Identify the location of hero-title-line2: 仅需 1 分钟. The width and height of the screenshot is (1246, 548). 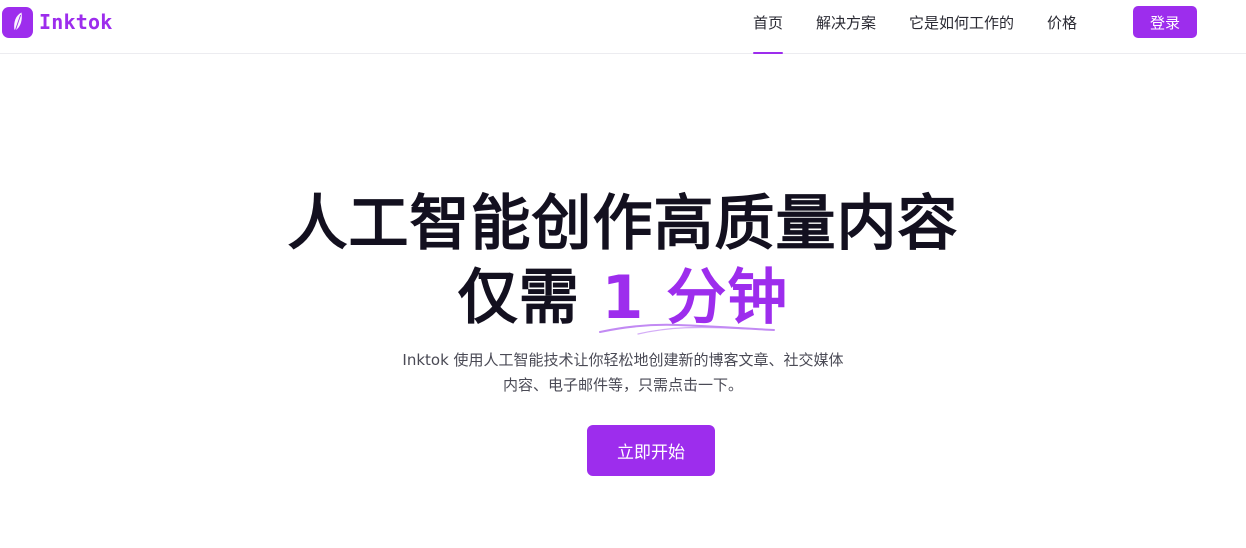
(623, 298).